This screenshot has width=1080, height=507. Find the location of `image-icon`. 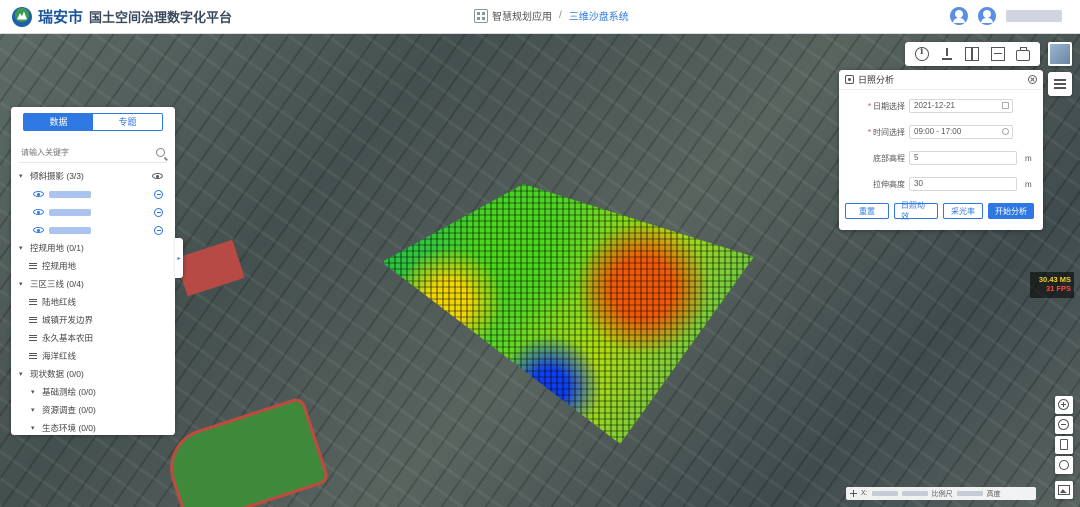

image-icon is located at coordinates (1064, 490).